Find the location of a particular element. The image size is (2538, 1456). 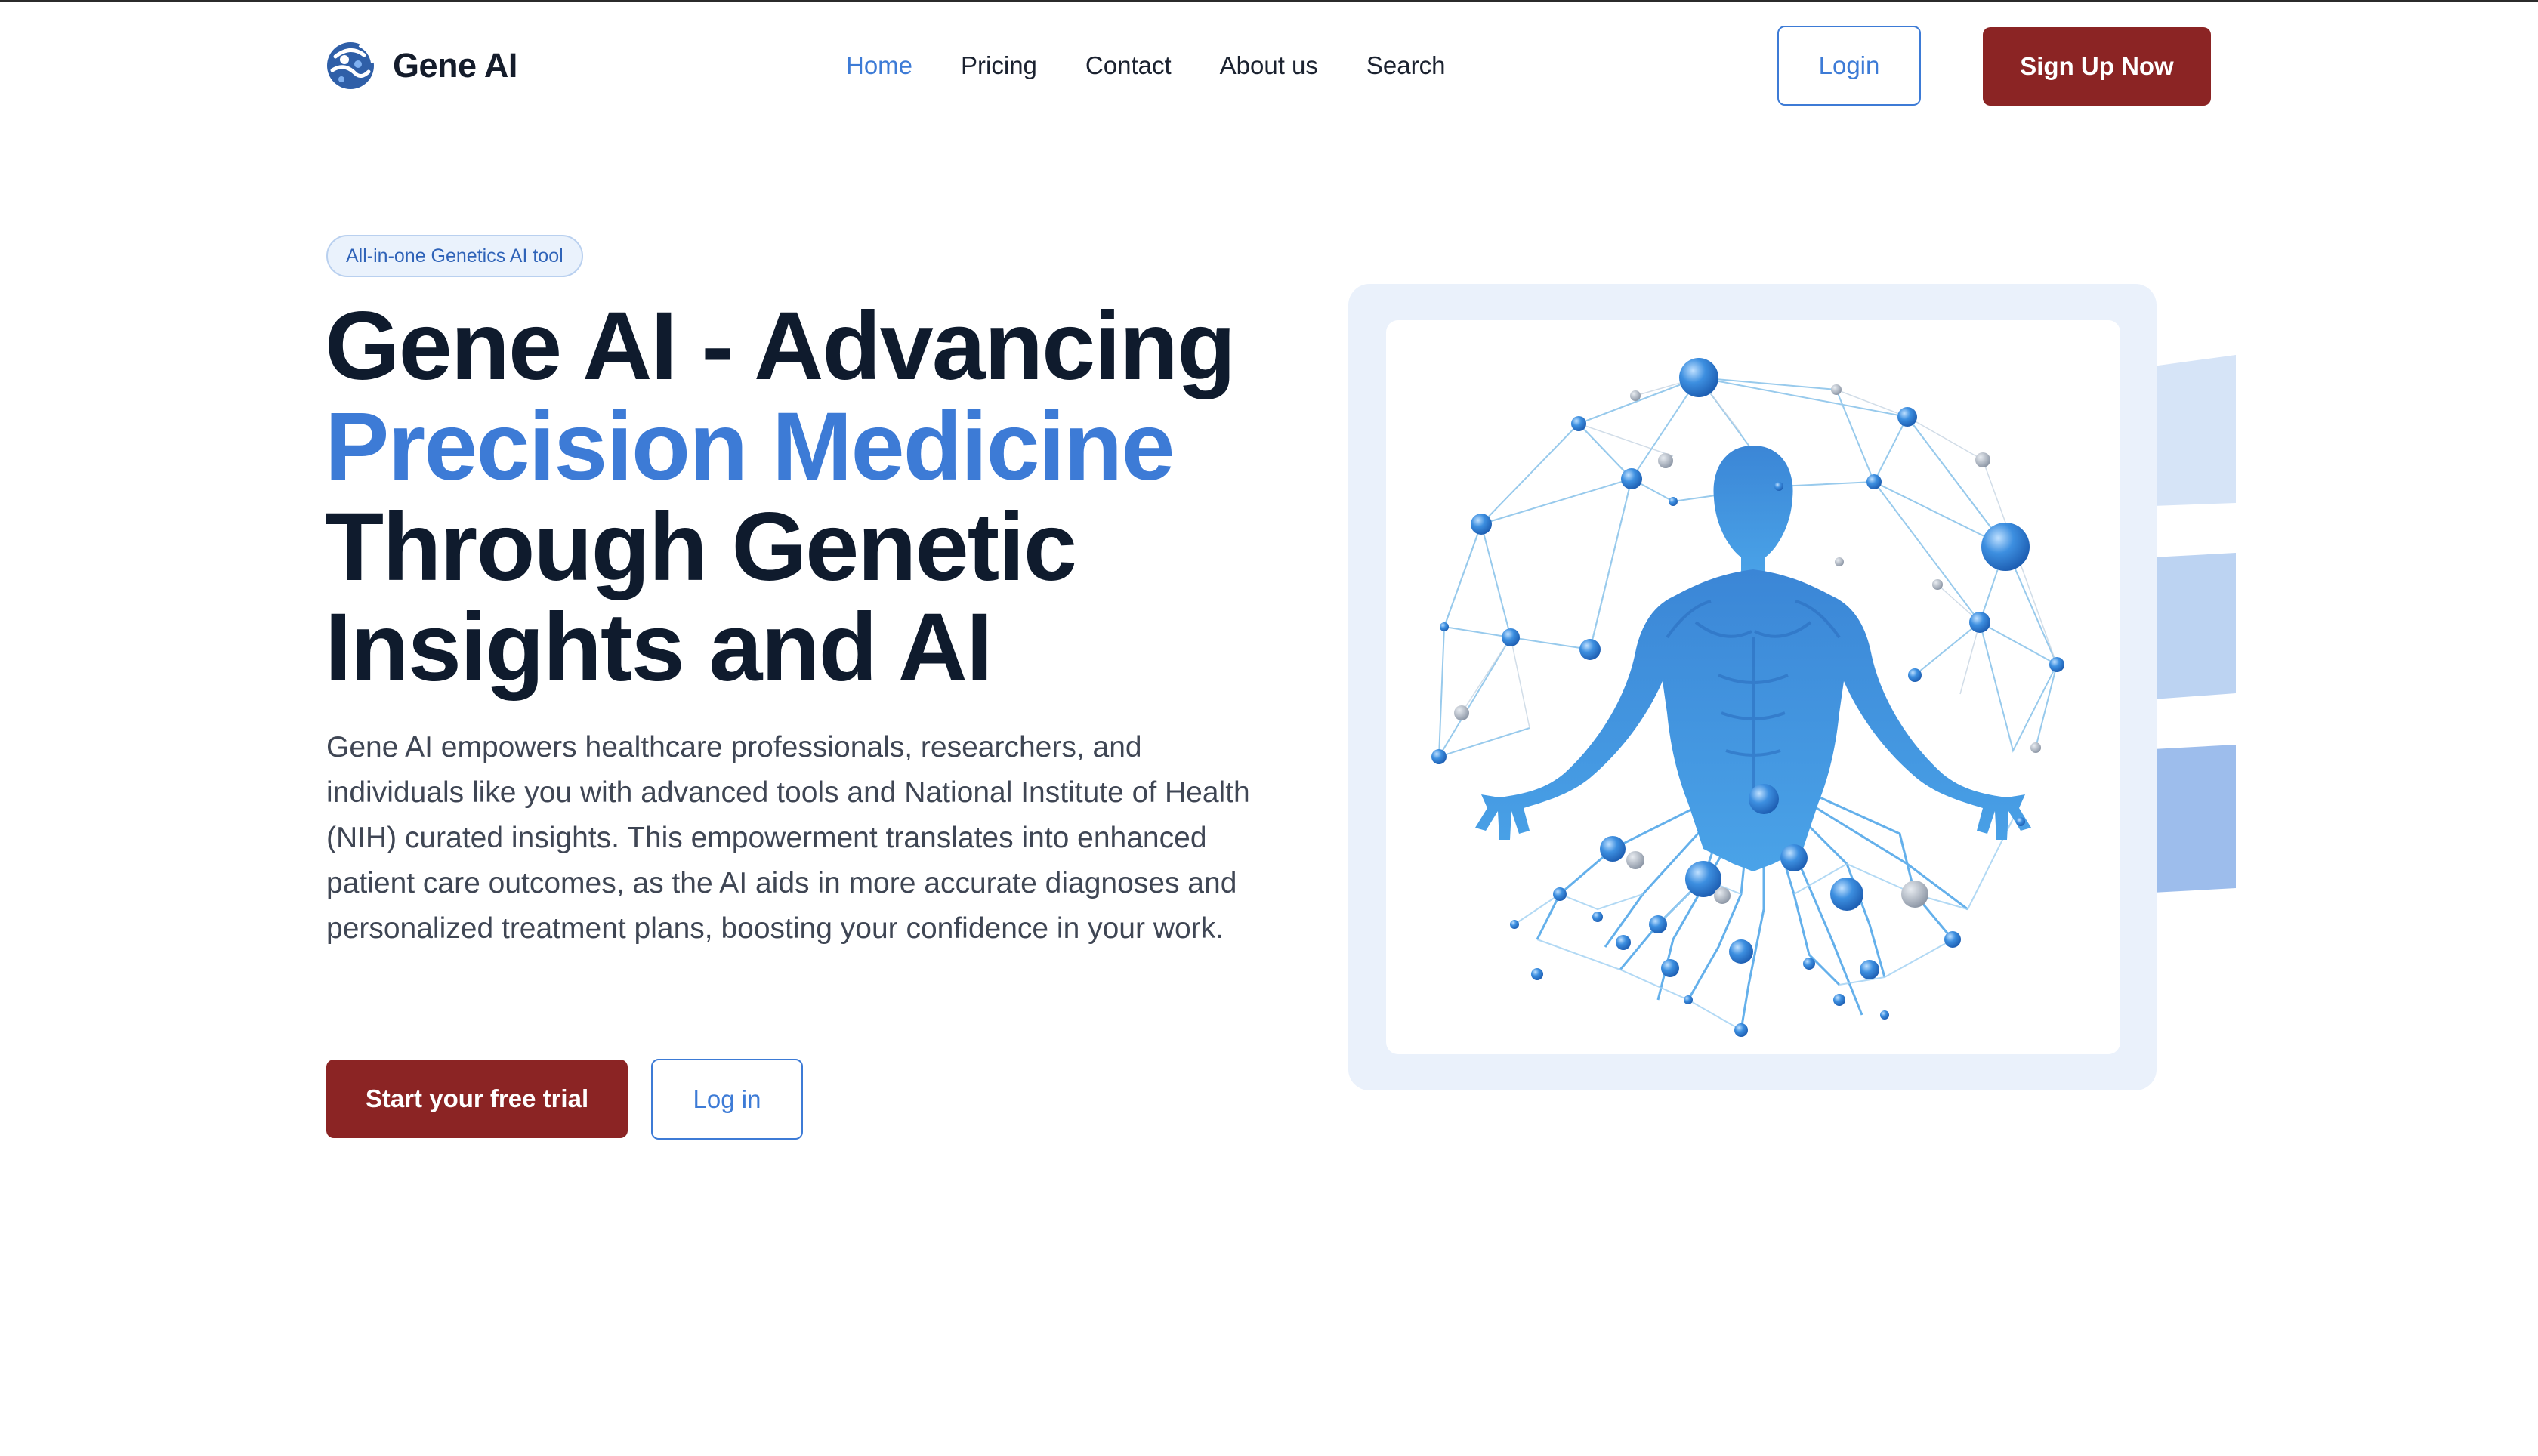

decorative-stripes is located at coordinates (2194, 624).